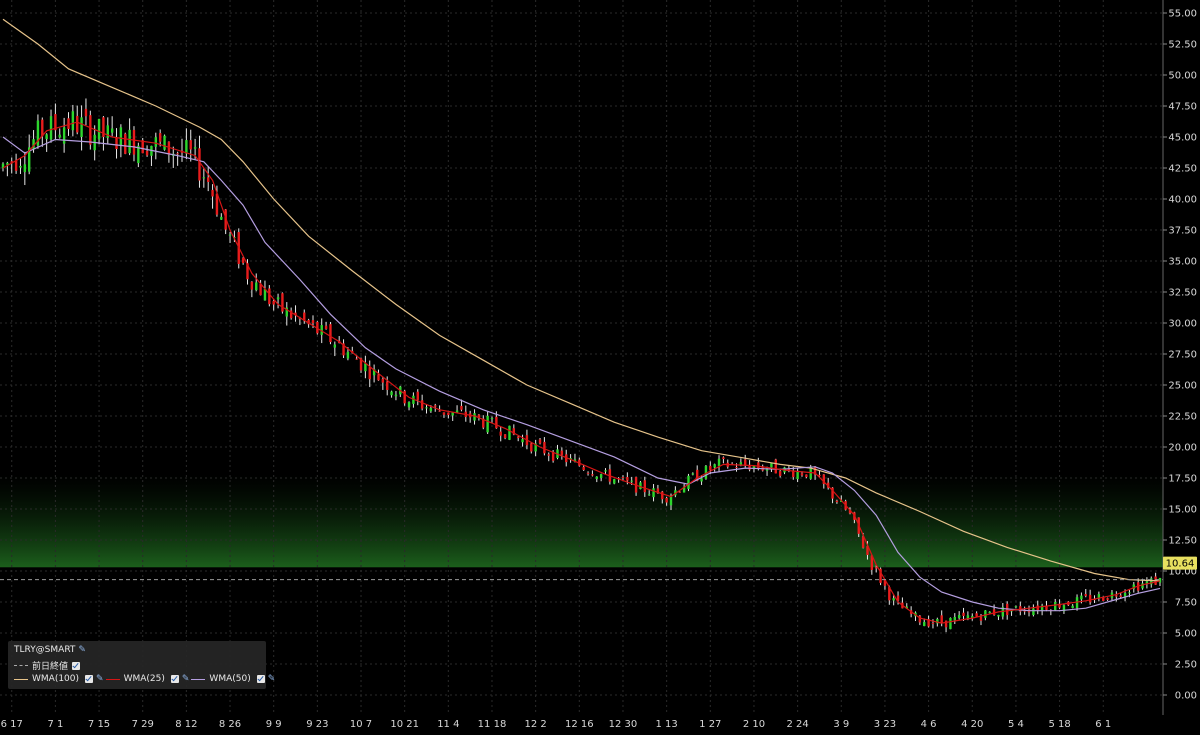 This screenshot has width=1200, height=735. What do you see at coordinates (1182, 479) in the screenshot?
I see `y-tick-label: 17.50` at bounding box center [1182, 479].